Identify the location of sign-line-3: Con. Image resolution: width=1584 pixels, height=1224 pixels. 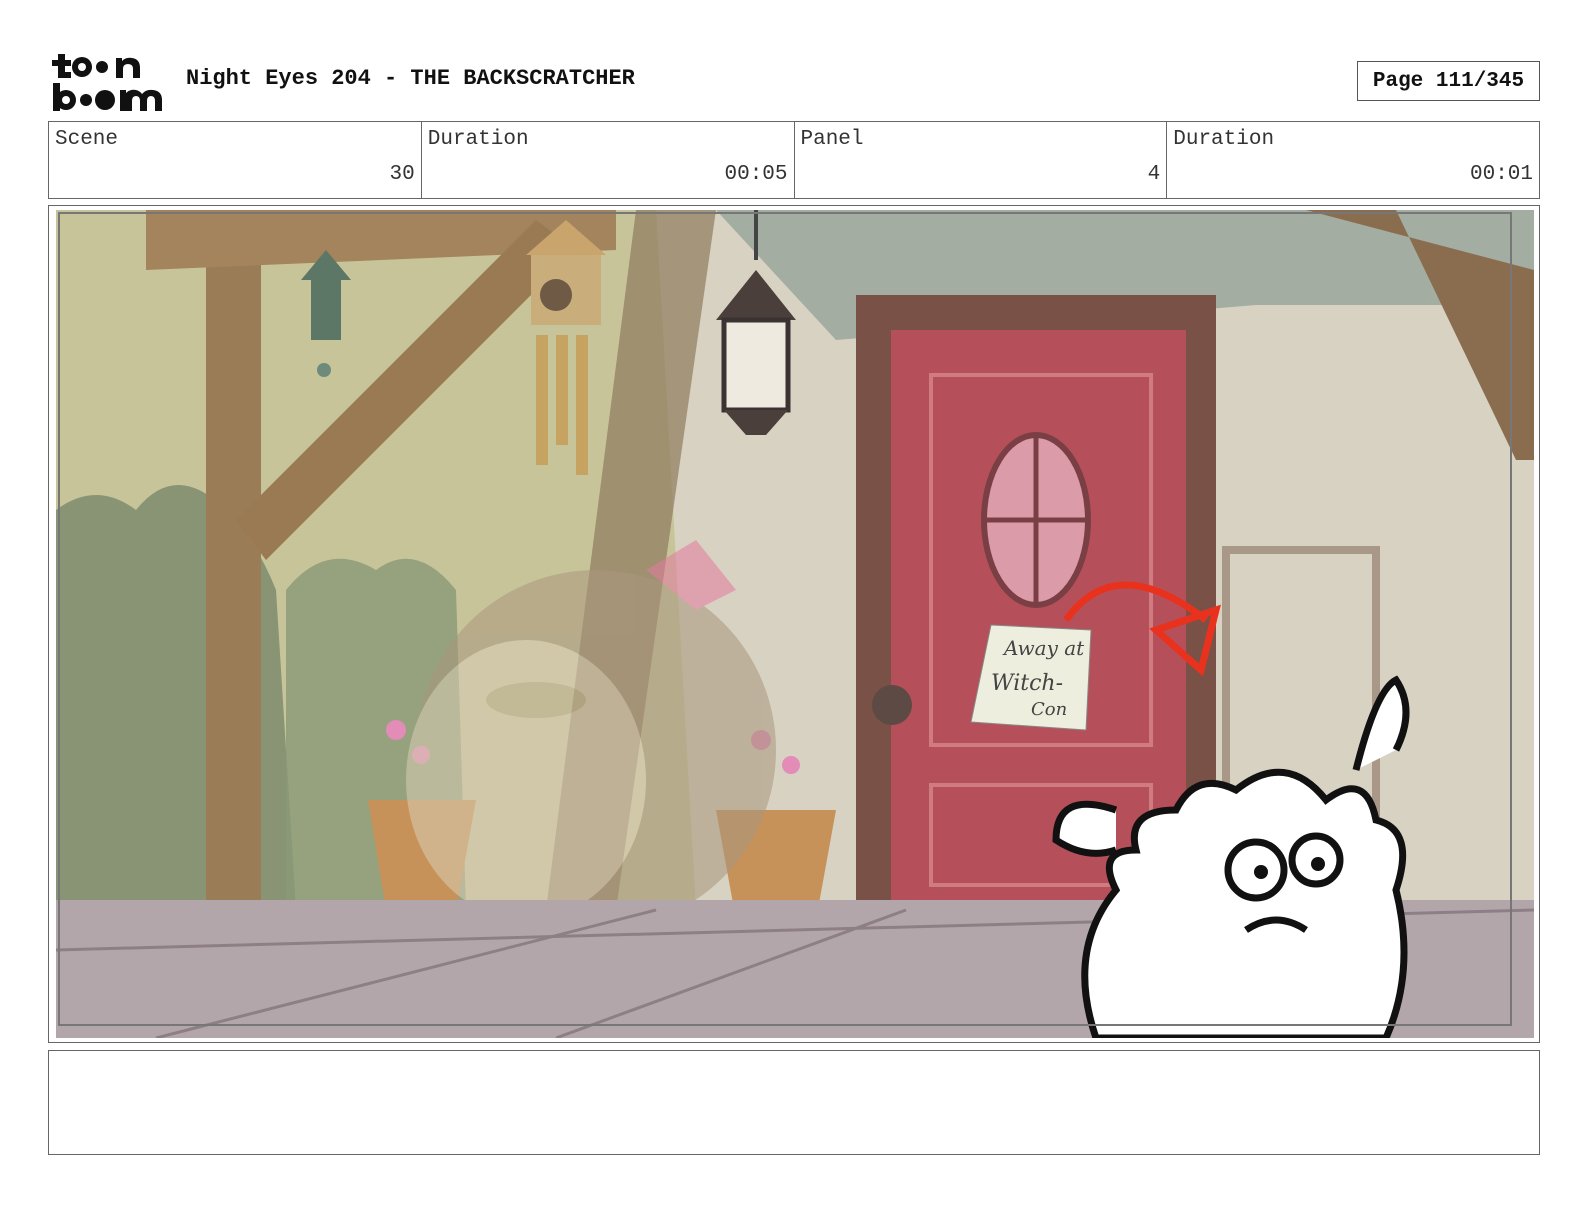
(1049, 709).